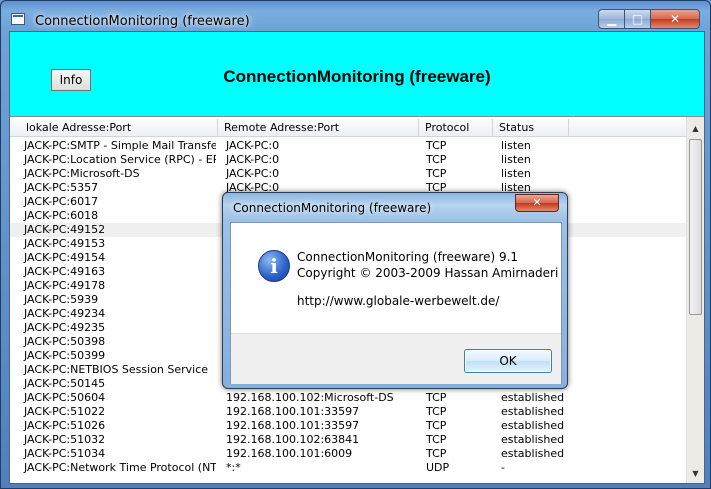 The height and width of the screenshot is (489, 711). What do you see at coordinates (65, 397) in the screenshot?
I see `local-address-cell: JACK-PC:50604` at bounding box center [65, 397].